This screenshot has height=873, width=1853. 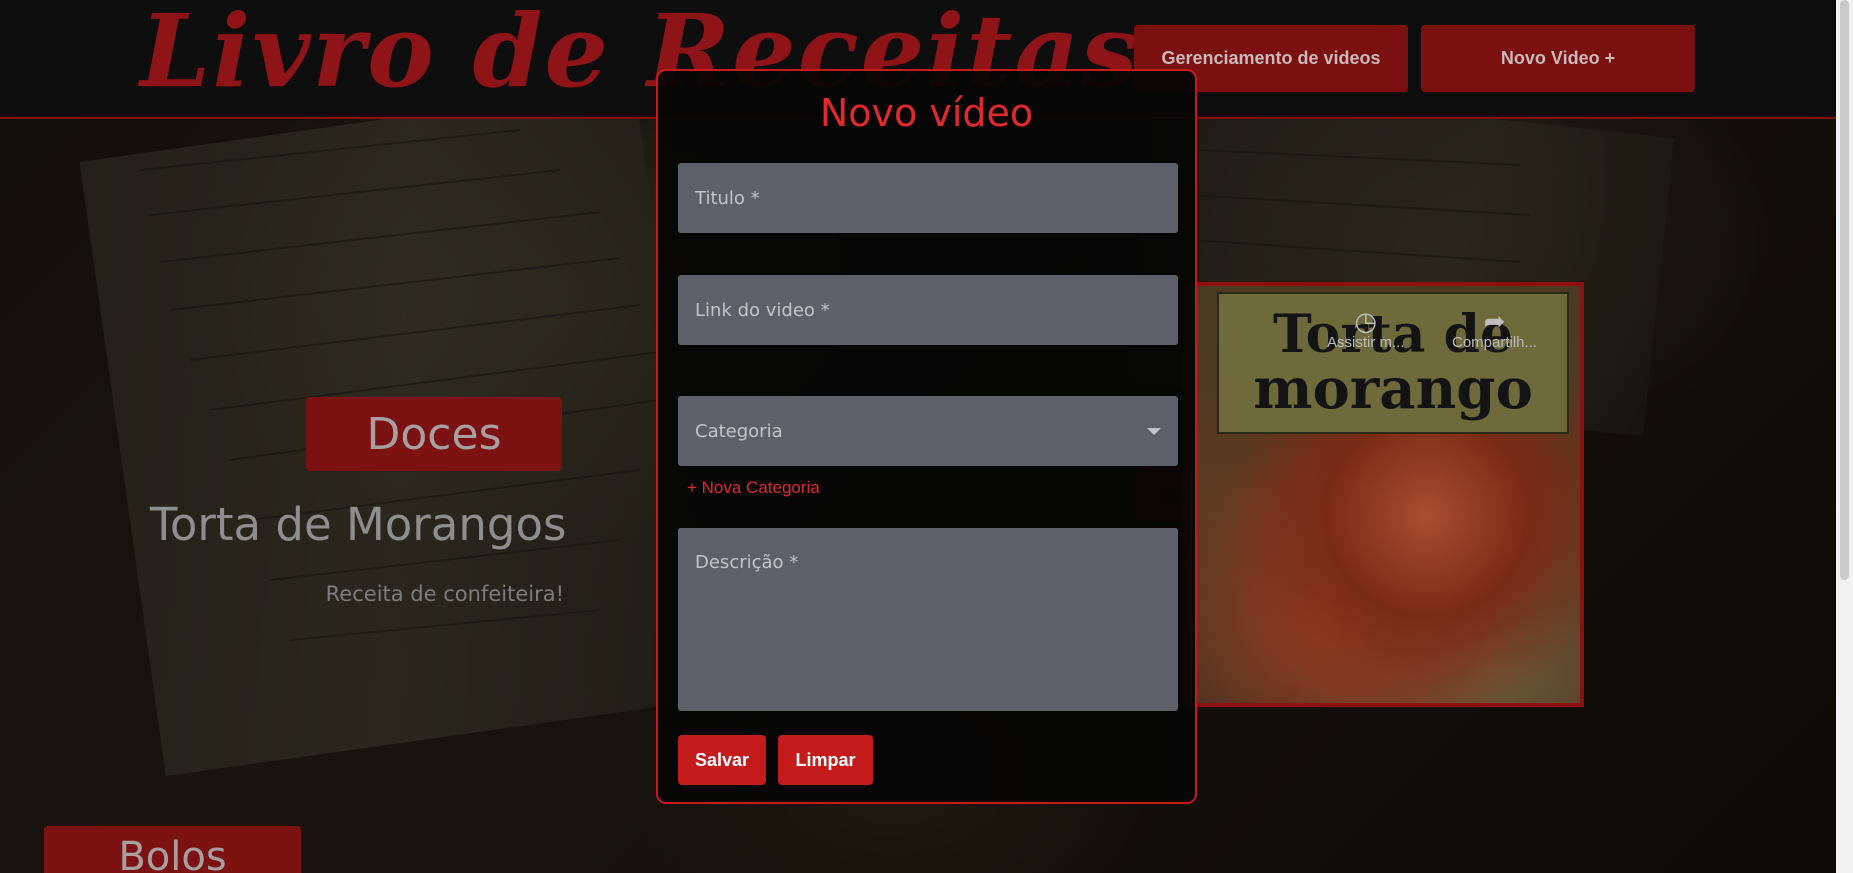 What do you see at coordinates (722, 760) in the screenshot?
I see `save-button: Salvar` at bounding box center [722, 760].